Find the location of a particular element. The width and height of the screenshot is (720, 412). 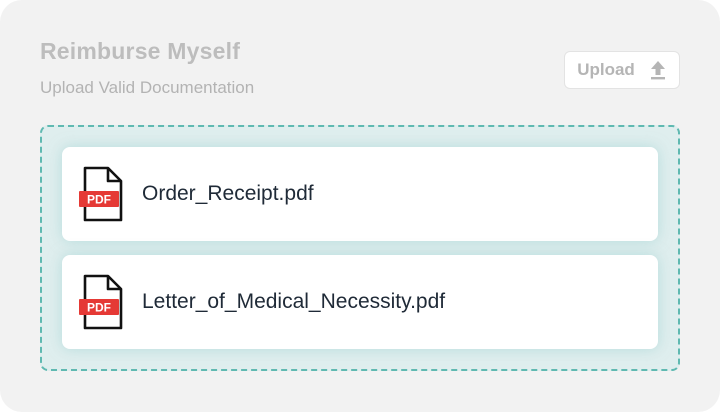

upload-button: Upload is located at coordinates (622, 70).